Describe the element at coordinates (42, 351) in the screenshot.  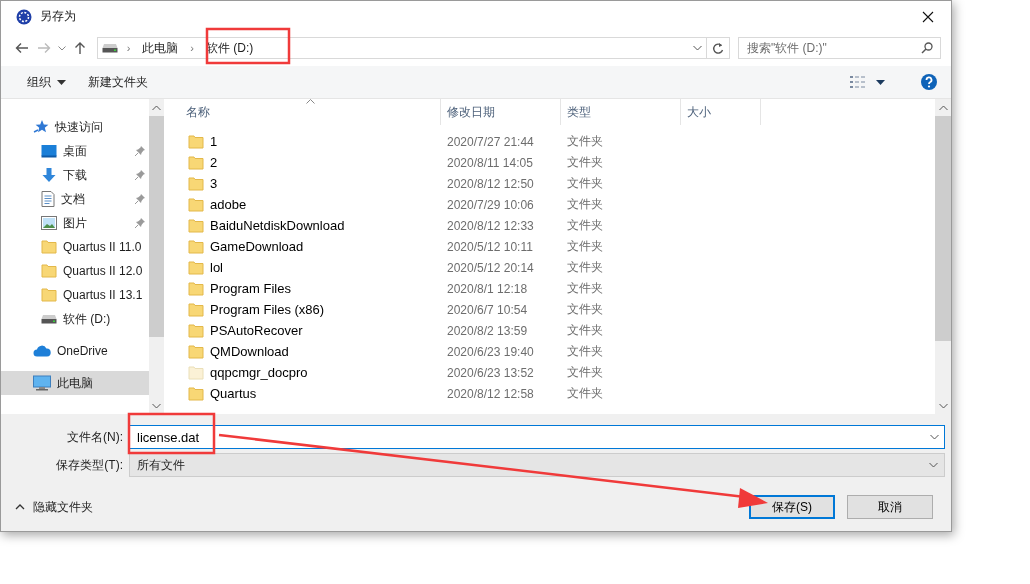
I see `cloud-icon` at that location.